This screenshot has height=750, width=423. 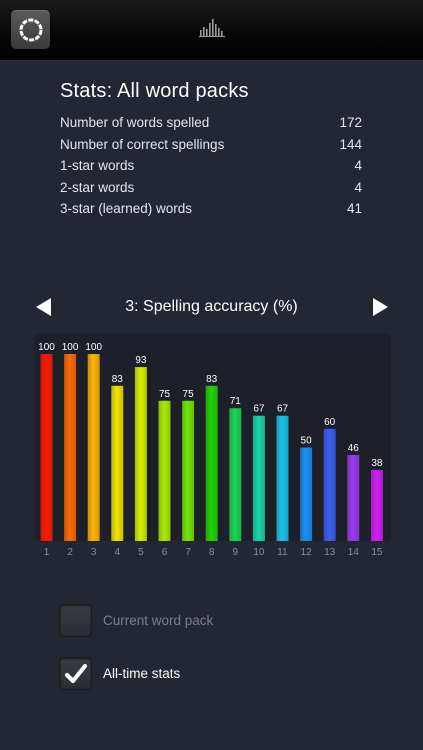 I want to click on current-word-pack-checkbox, so click(x=75, y=620).